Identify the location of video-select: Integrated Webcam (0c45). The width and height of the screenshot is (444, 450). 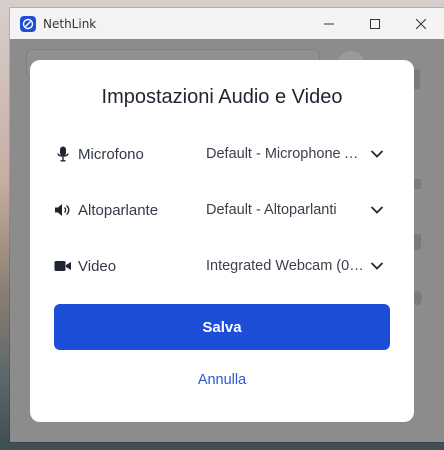
(296, 266).